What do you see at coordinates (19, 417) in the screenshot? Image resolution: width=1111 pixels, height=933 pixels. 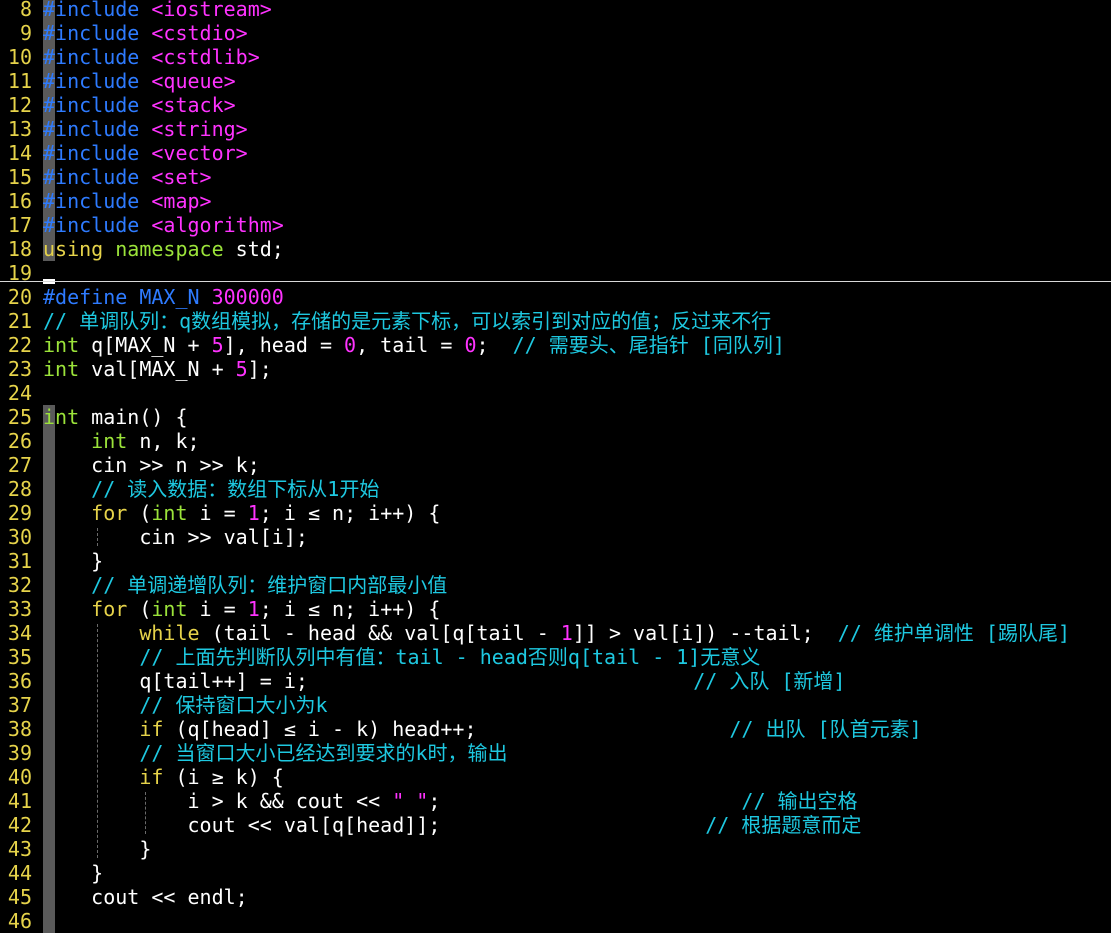 I see `line-number: 25` at bounding box center [19, 417].